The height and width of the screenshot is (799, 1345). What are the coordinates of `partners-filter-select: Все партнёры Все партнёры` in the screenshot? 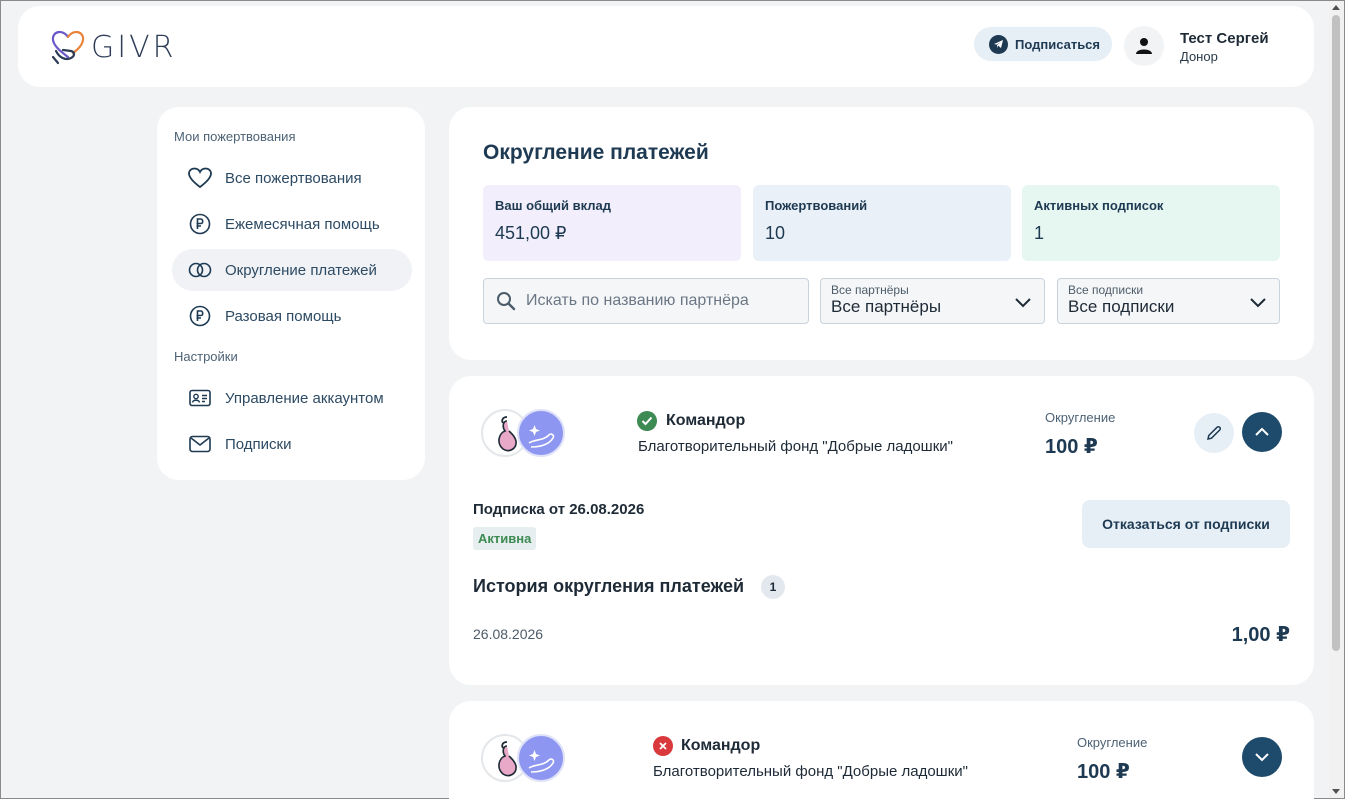 It's located at (932, 301).